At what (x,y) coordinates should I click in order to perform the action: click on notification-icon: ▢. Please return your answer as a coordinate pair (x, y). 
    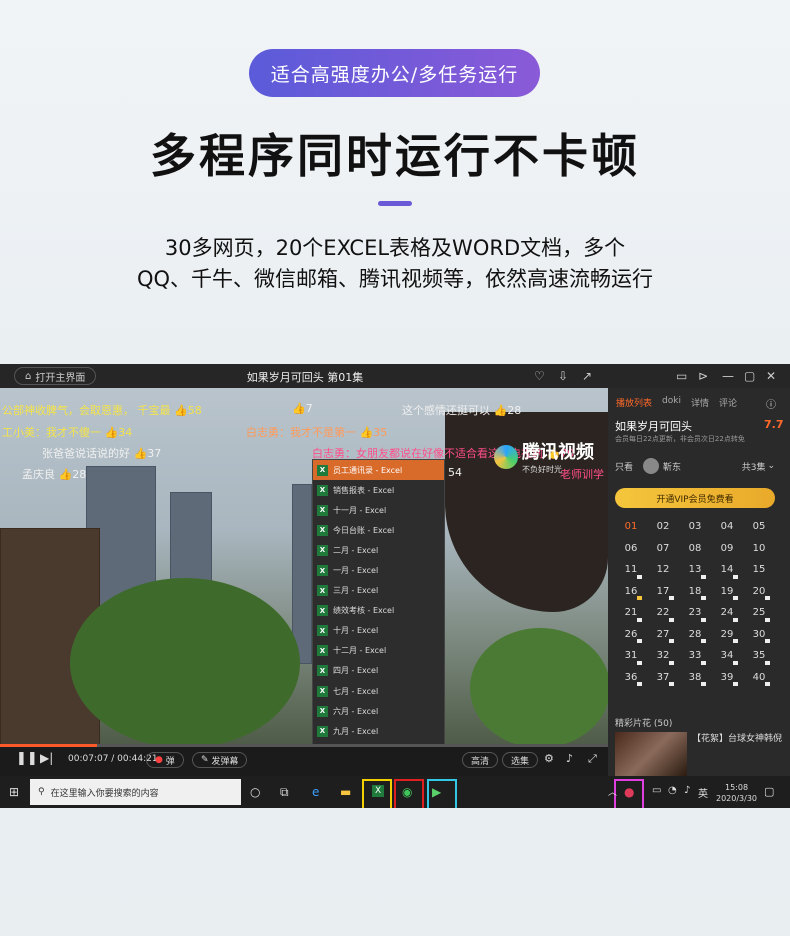
    Looking at the image, I should click on (769, 791).